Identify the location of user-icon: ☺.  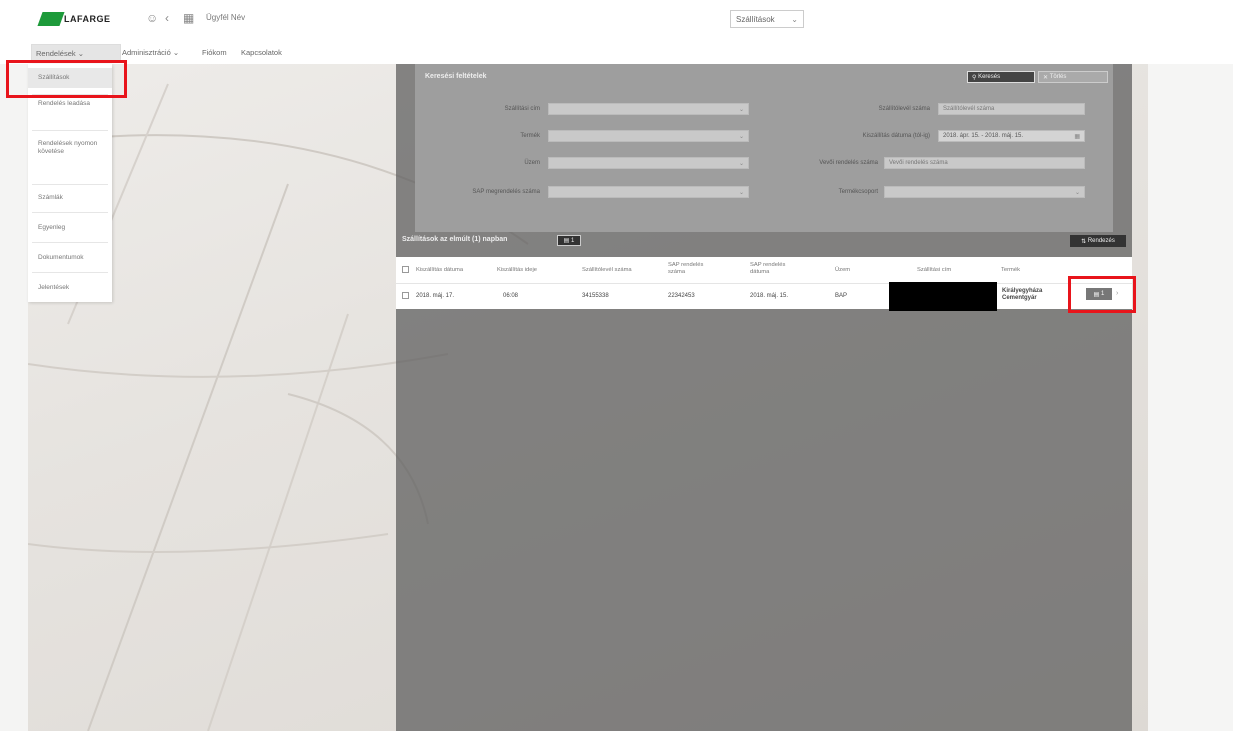
(152, 18).